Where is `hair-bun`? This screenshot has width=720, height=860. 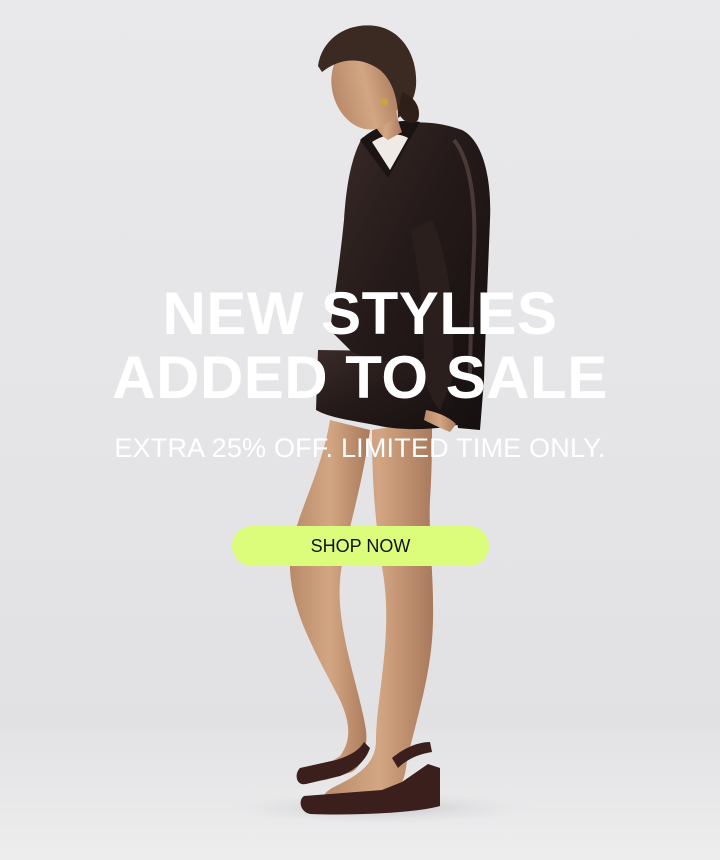 hair-bun is located at coordinates (409, 107).